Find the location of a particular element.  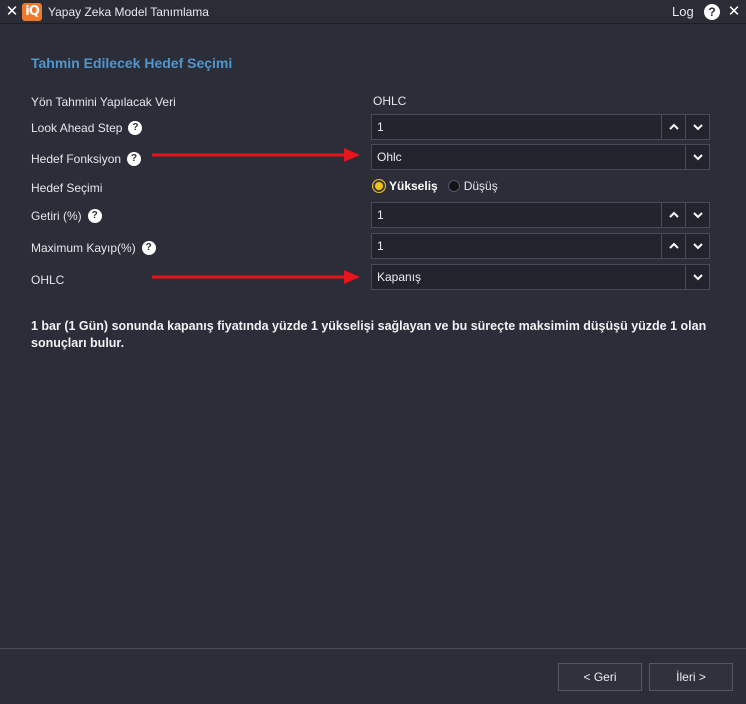

section-title: Tahmin Edilecek Hedef Seçimi is located at coordinates (132, 63).